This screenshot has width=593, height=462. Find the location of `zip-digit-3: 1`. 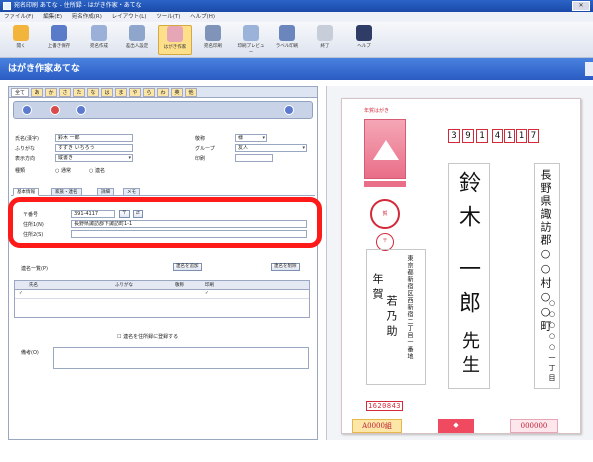

zip-digit-3: 1 is located at coordinates (482, 136).